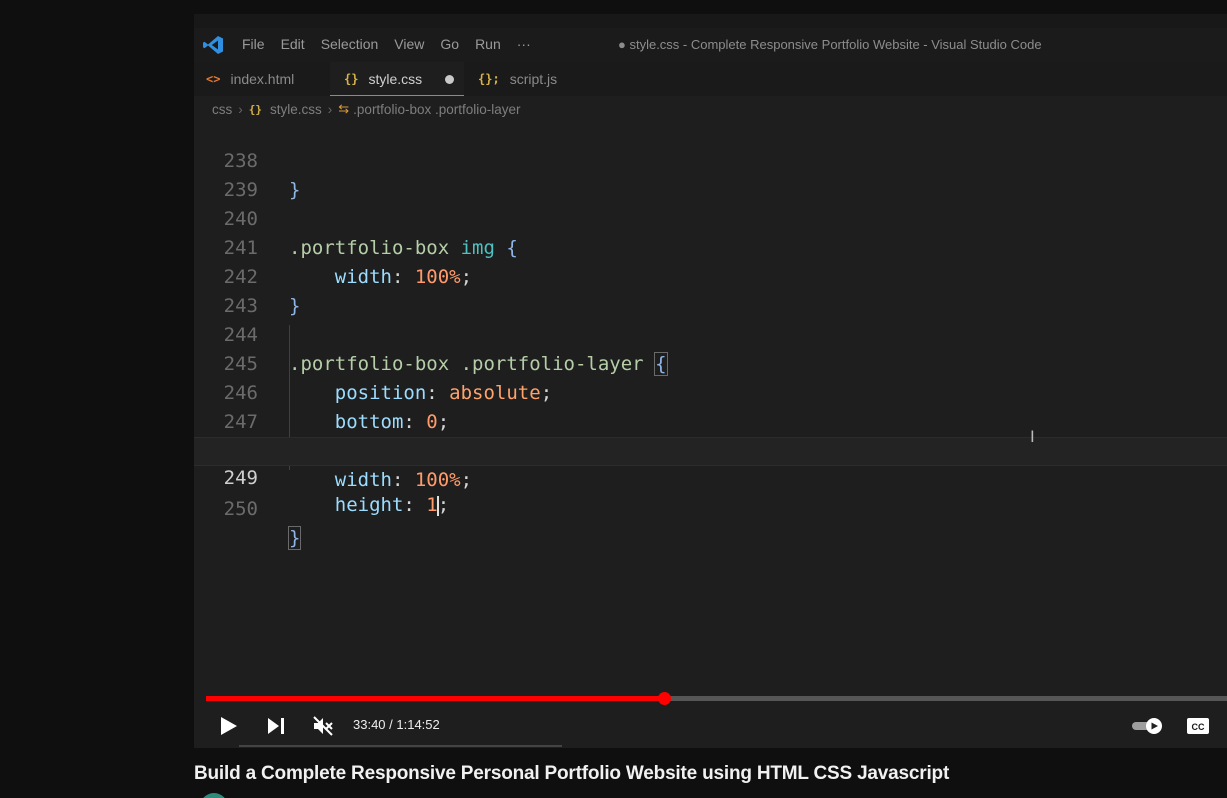  I want to click on vscode-logo-icon, so click(213, 45).